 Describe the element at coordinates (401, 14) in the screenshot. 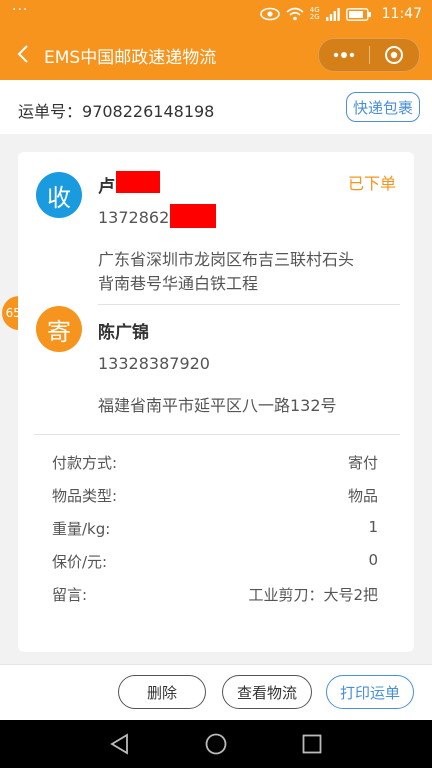

I see `clock: 11:47` at that location.